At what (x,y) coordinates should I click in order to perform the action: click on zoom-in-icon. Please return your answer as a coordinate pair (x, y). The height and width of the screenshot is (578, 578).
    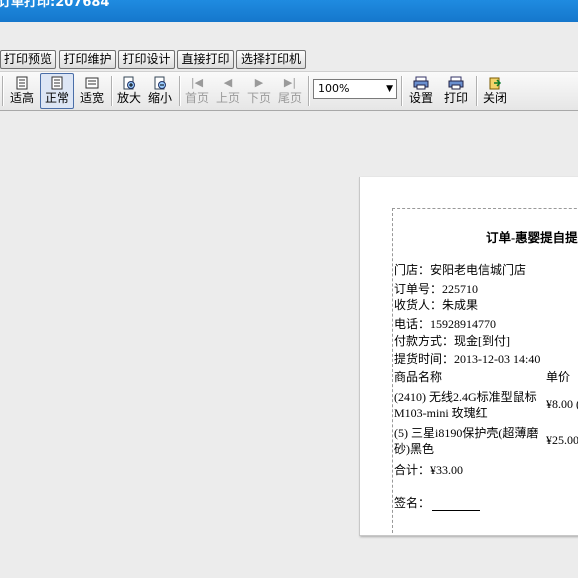
    Looking at the image, I should click on (129, 83).